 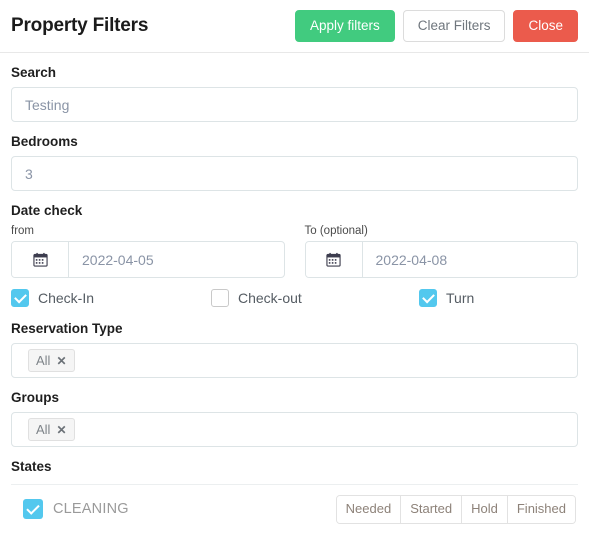 I want to click on checkbox-turn: Turn, so click(x=494, y=298).